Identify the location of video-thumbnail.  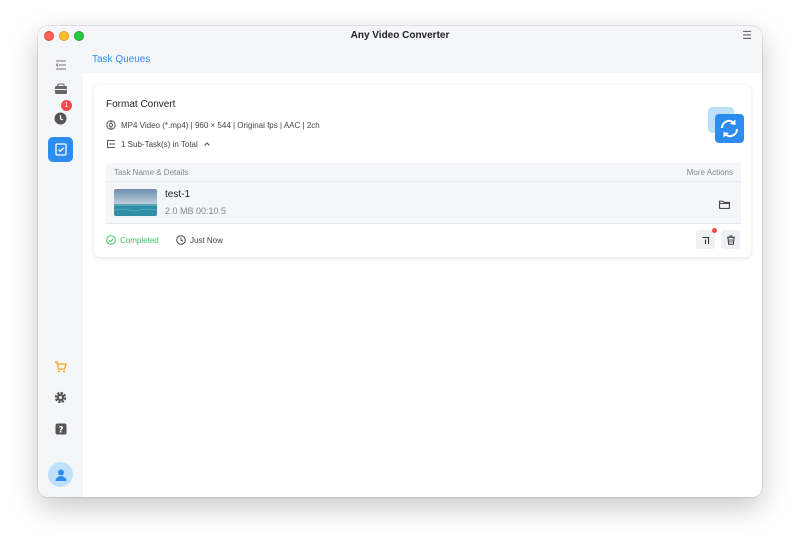
(135, 202).